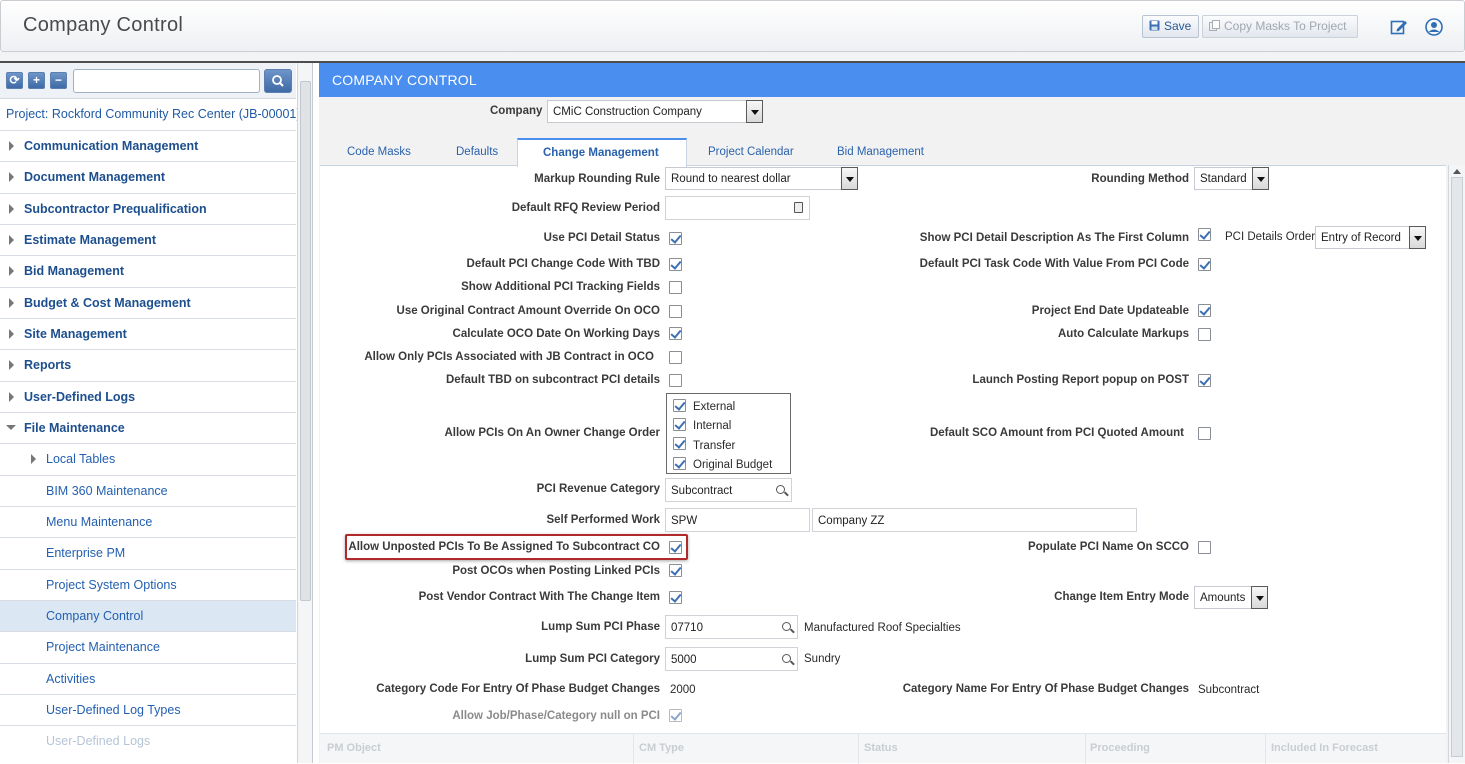 The width and height of the screenshot is (1465, 764). What do you see at coordinates (1204, 433) in the screenshot?
I see `default-sco-amount-checkbox` at bounding box center [1204, 433].